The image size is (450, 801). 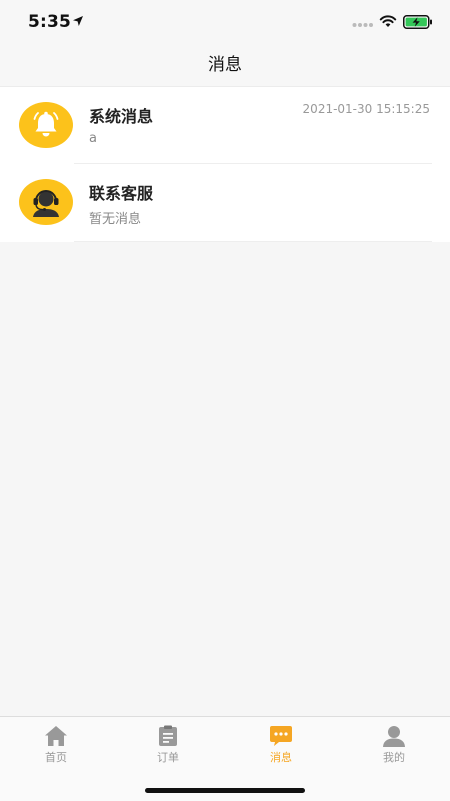 What do you see at coordinates (388, 21) in the screenshot?
I see `wifi-icon` at bounding box center [388, 21].